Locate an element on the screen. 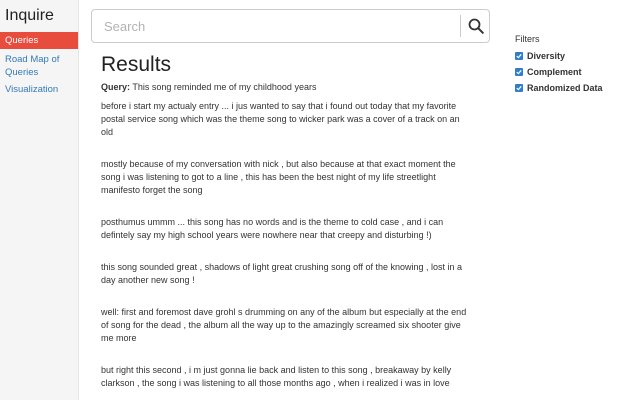  checkbox-complement is located at coordinates (519, 72).